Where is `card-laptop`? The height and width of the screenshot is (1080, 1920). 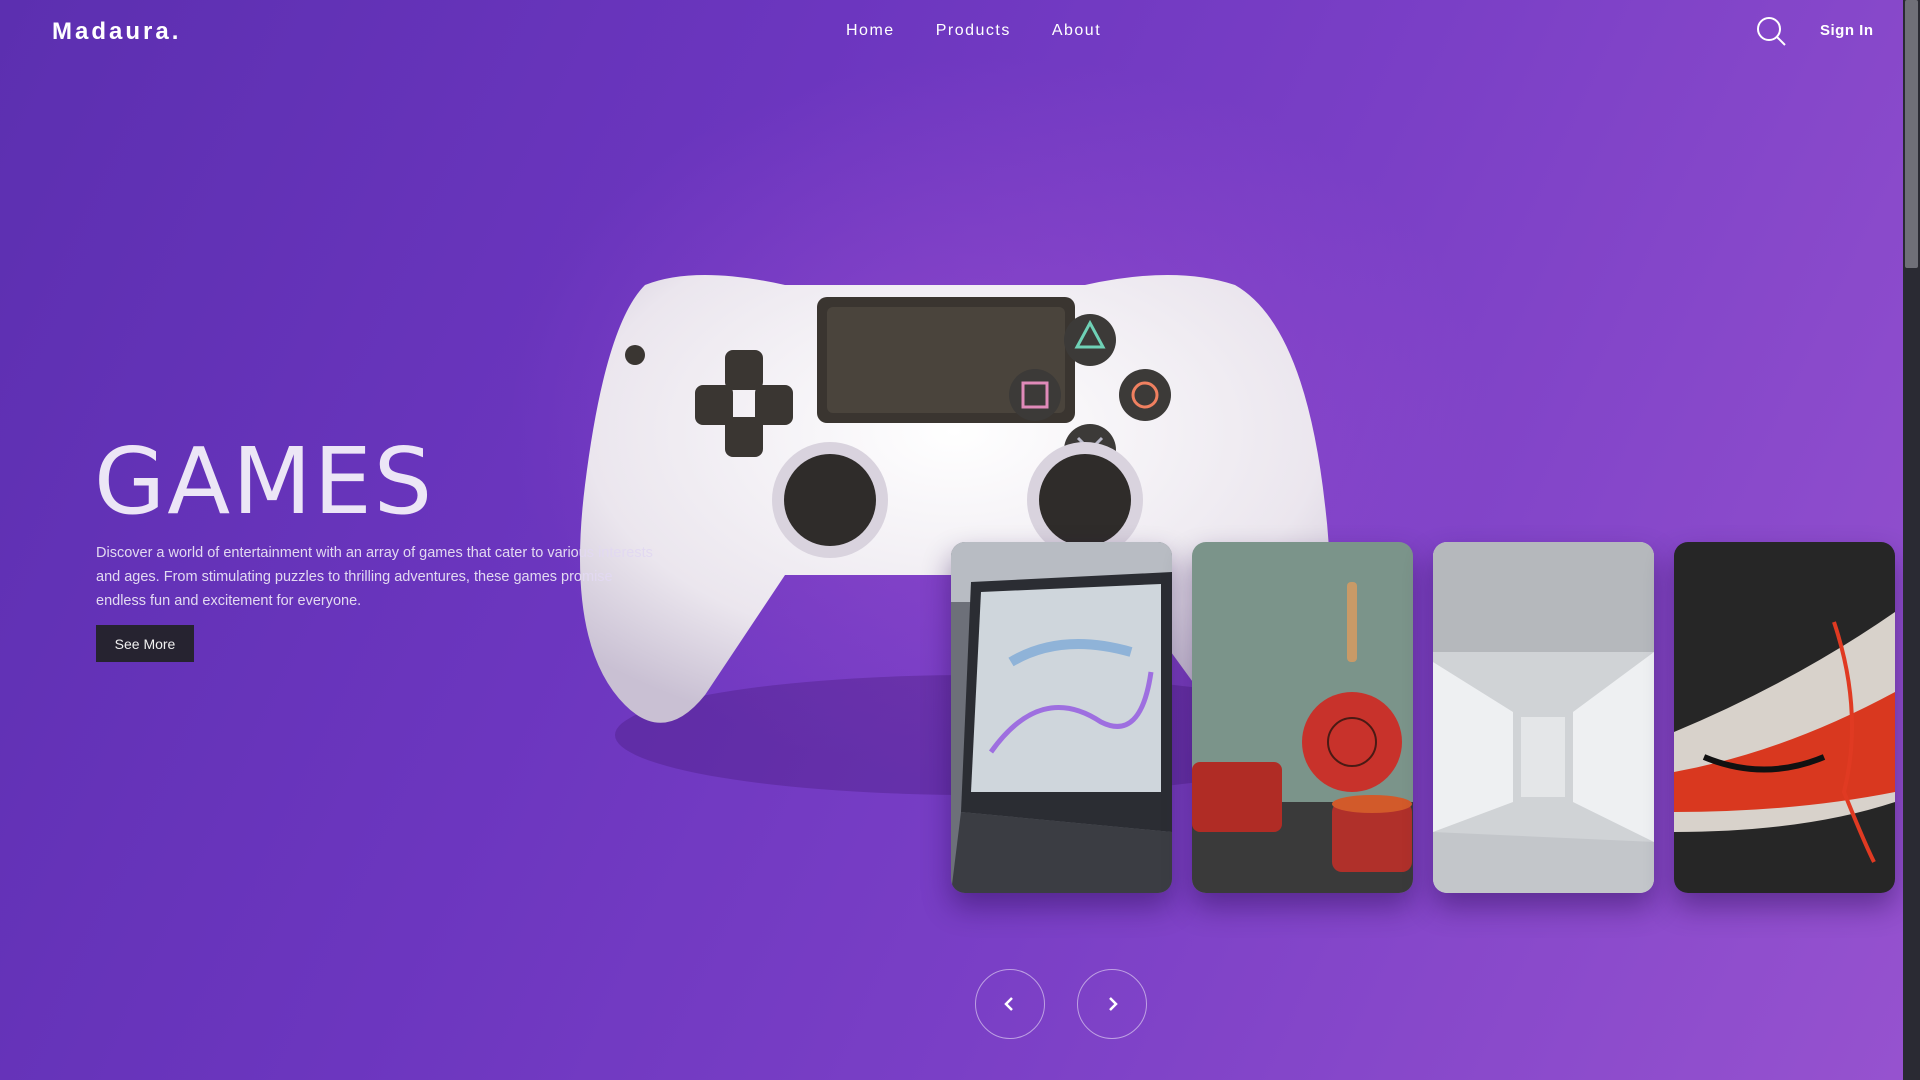
card-laptop is located at coordinates (1061, 717).